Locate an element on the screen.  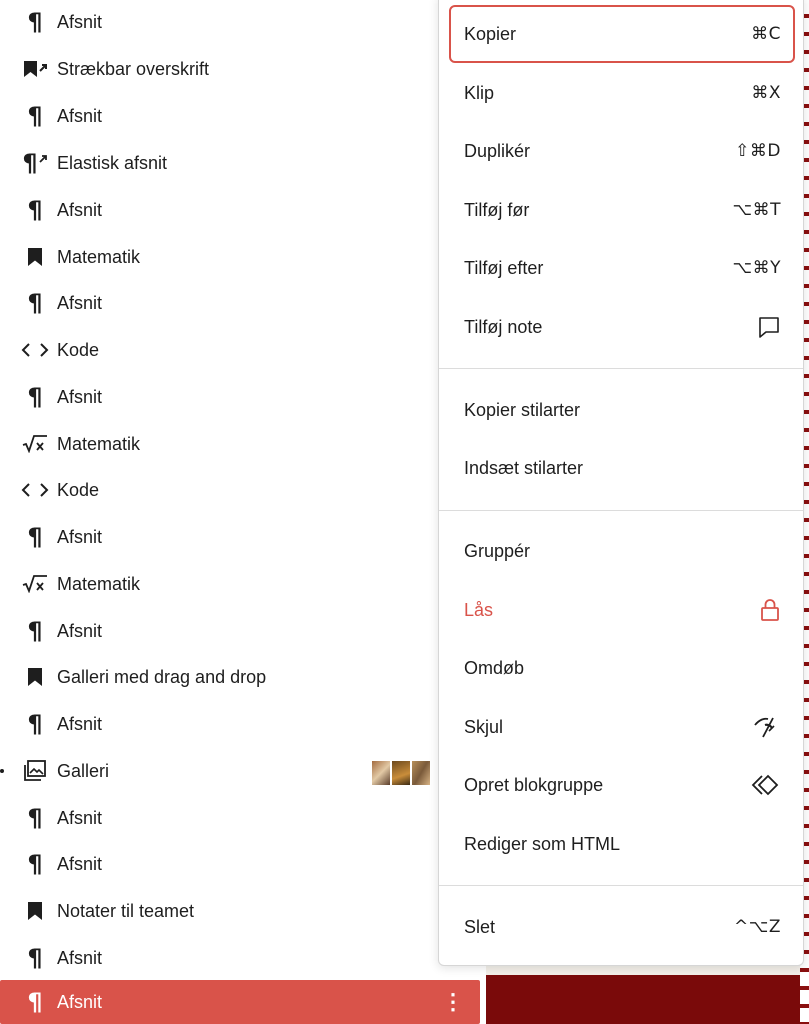
menu-item-shortcut: ^⌥Z is located at coordinates (757, 927).